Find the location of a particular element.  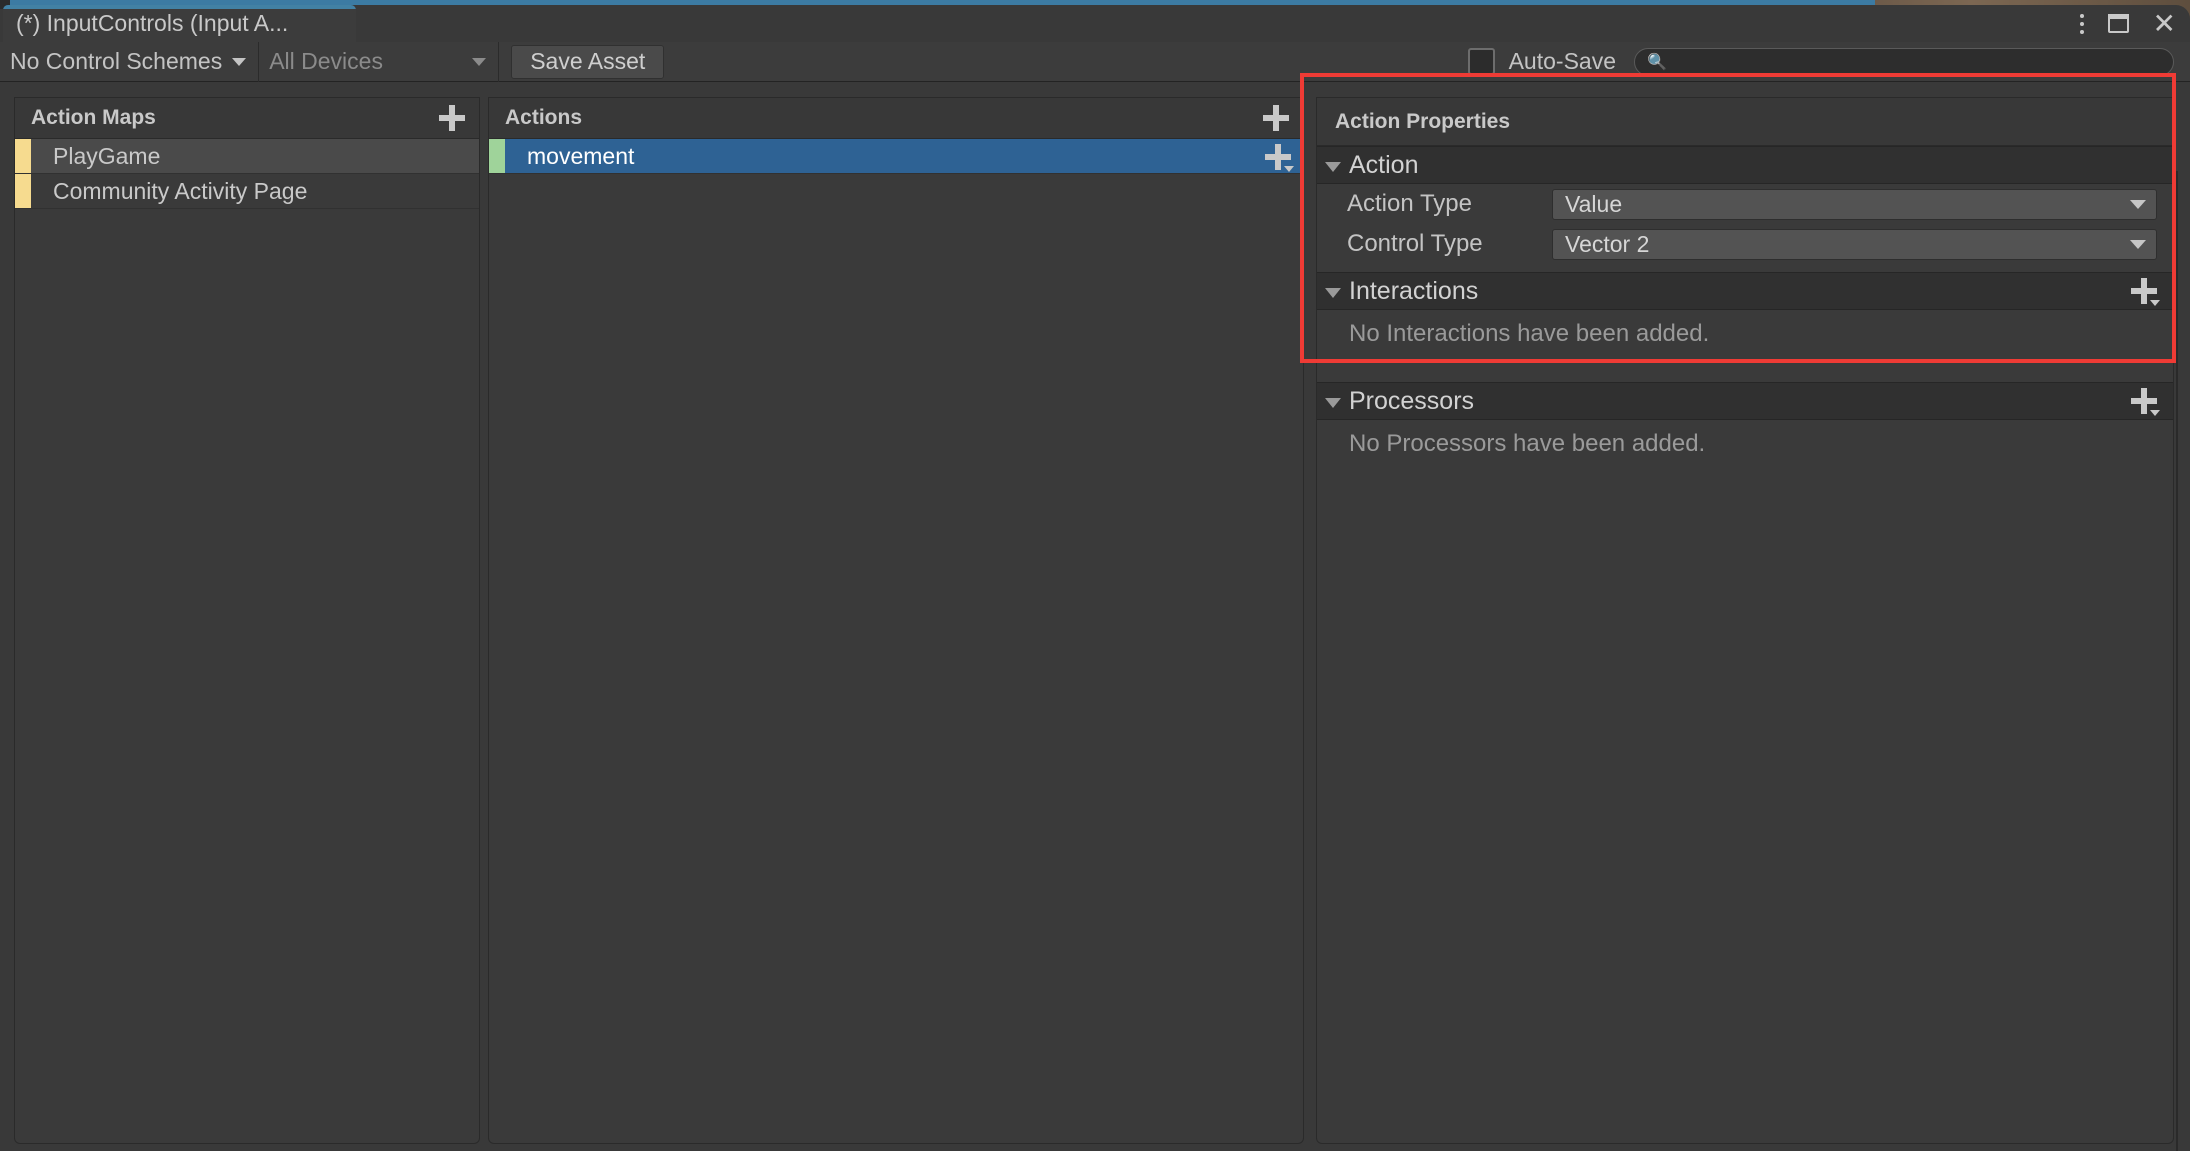

save-asset-button: Save Asset is located at coordinates (588, 61).